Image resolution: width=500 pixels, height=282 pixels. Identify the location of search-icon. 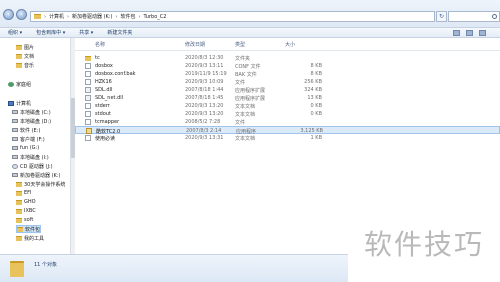
(494, 16).